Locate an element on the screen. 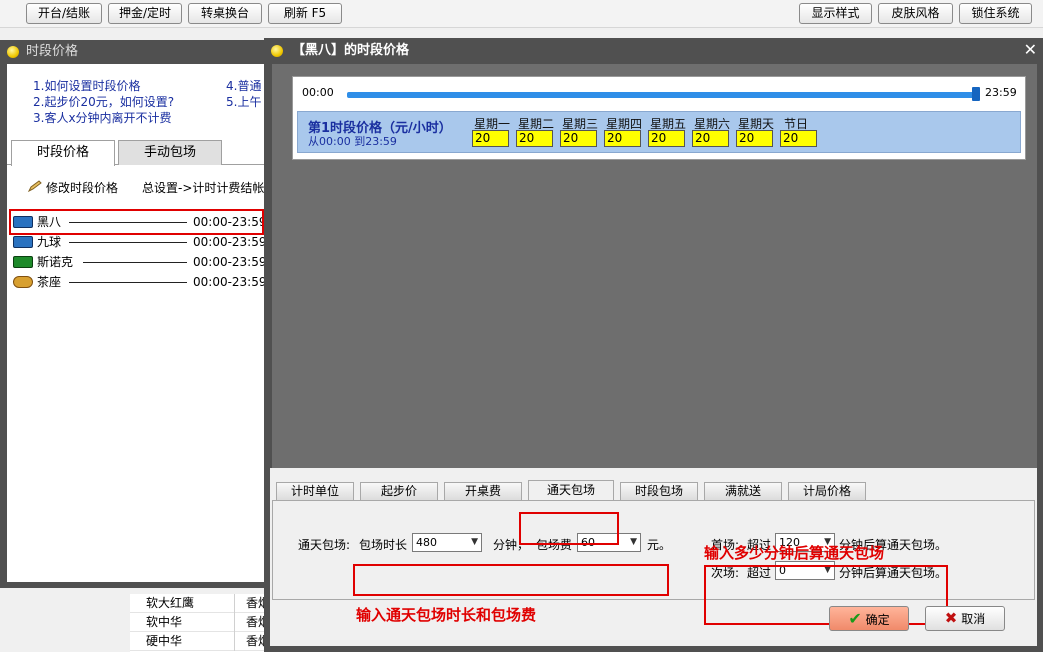 Image resolution: width=1043 pixels, height=652 pixels. highlight-first-second is located at coordinates (826, 595).